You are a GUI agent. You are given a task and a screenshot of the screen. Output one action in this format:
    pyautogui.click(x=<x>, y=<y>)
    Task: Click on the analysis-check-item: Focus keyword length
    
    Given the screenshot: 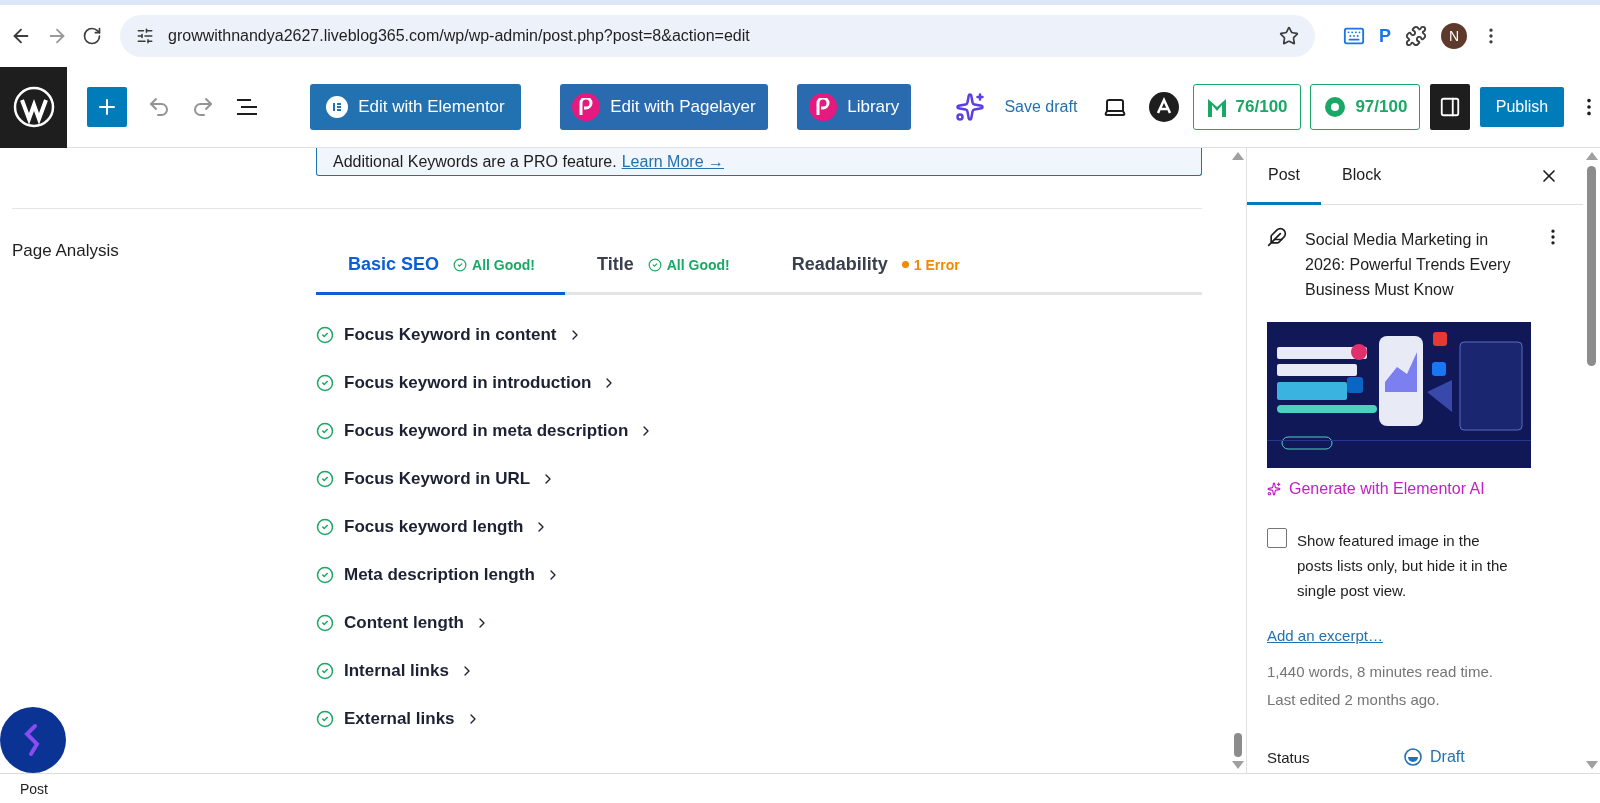 What is the action you would take?
    pyautogui.click(x=433, y=527)
    